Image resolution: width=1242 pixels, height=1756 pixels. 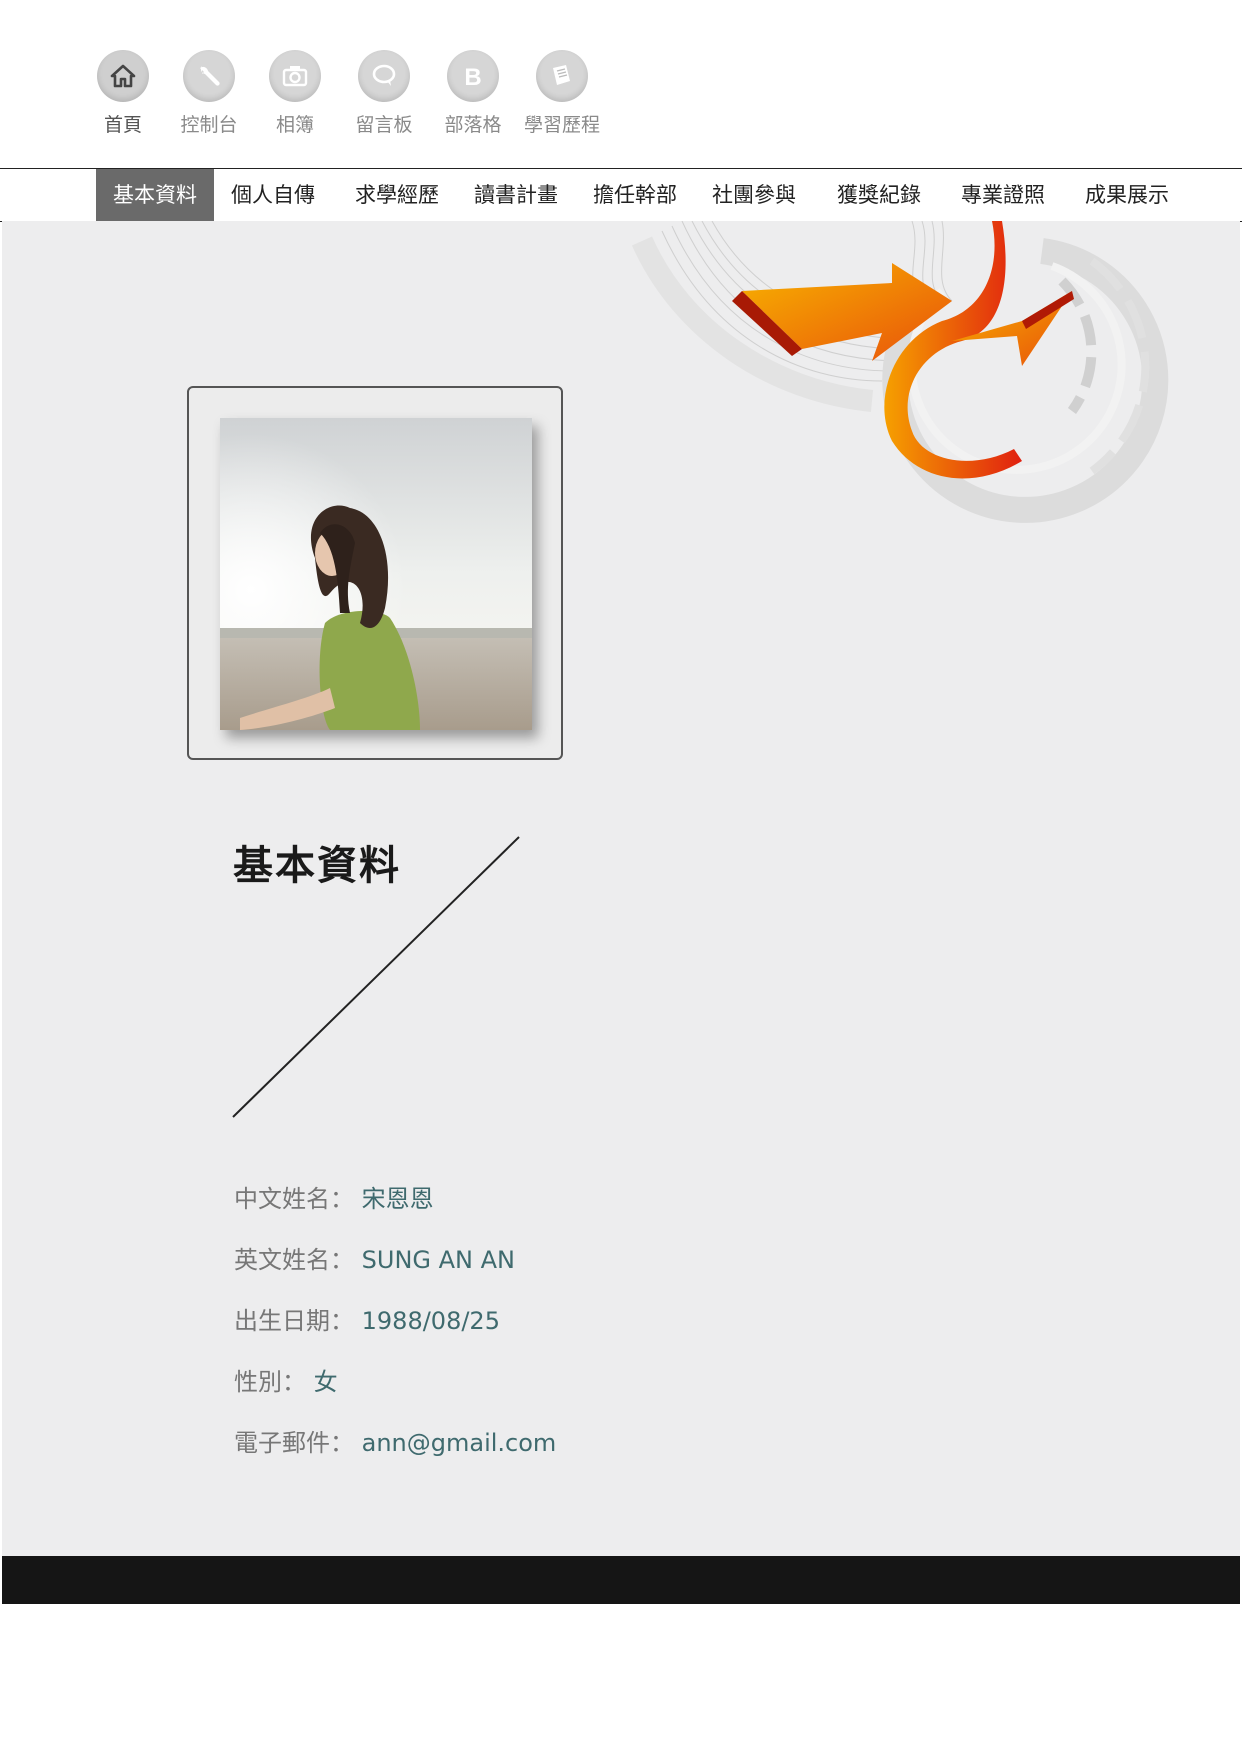 What do you see at coordinates (294, 1321) in the screenshot?
I see `birthdate-label: 出生日期：` at bounding box center [294, 1321].